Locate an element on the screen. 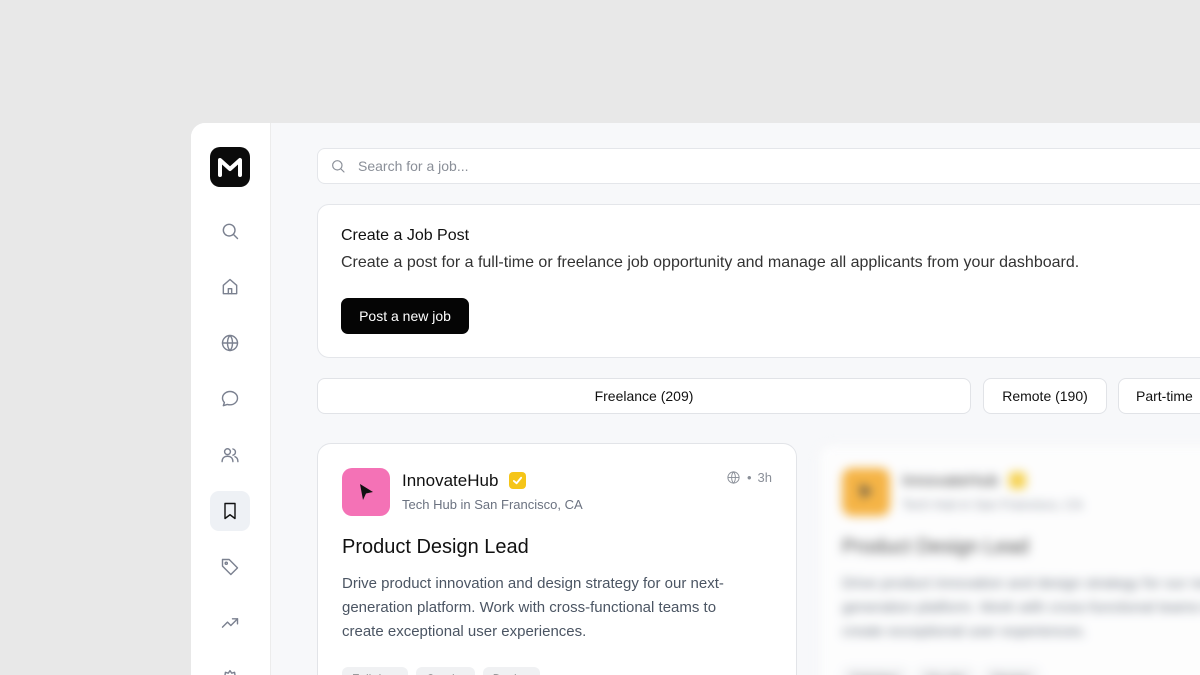 This screenshot has width=1200, height=675. sidebar-item-people is located at coordinates (230, 455).